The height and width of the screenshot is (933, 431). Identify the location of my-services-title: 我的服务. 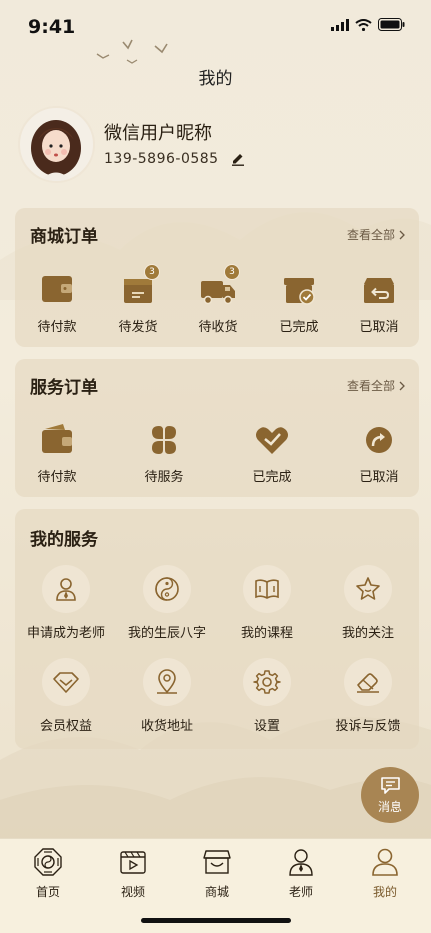
(64, 540).